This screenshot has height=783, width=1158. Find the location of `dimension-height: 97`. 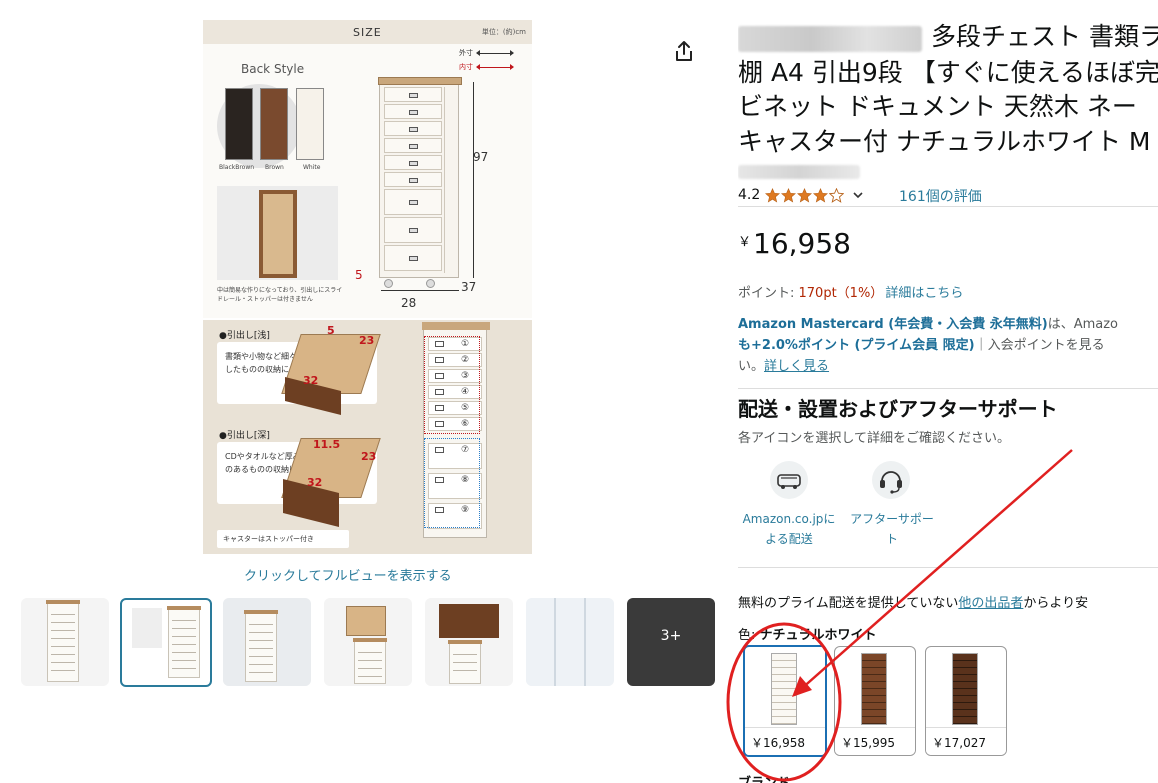

dimension-height: 97 is located at coordinates (481, 157).